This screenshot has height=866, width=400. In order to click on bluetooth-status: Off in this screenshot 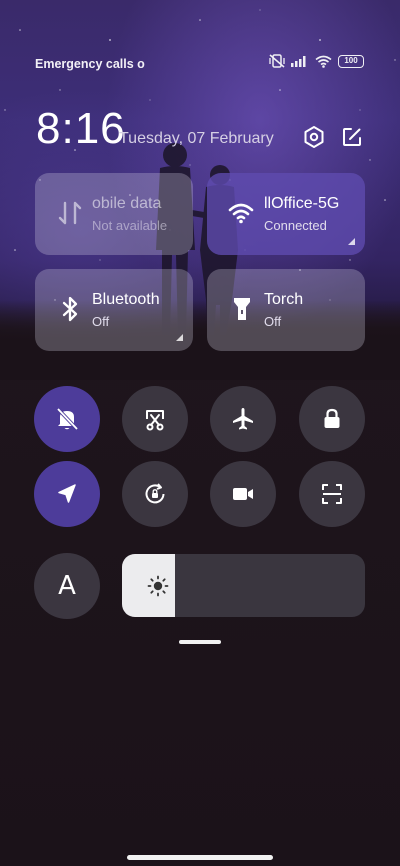, I will do `click(101, 321)`.